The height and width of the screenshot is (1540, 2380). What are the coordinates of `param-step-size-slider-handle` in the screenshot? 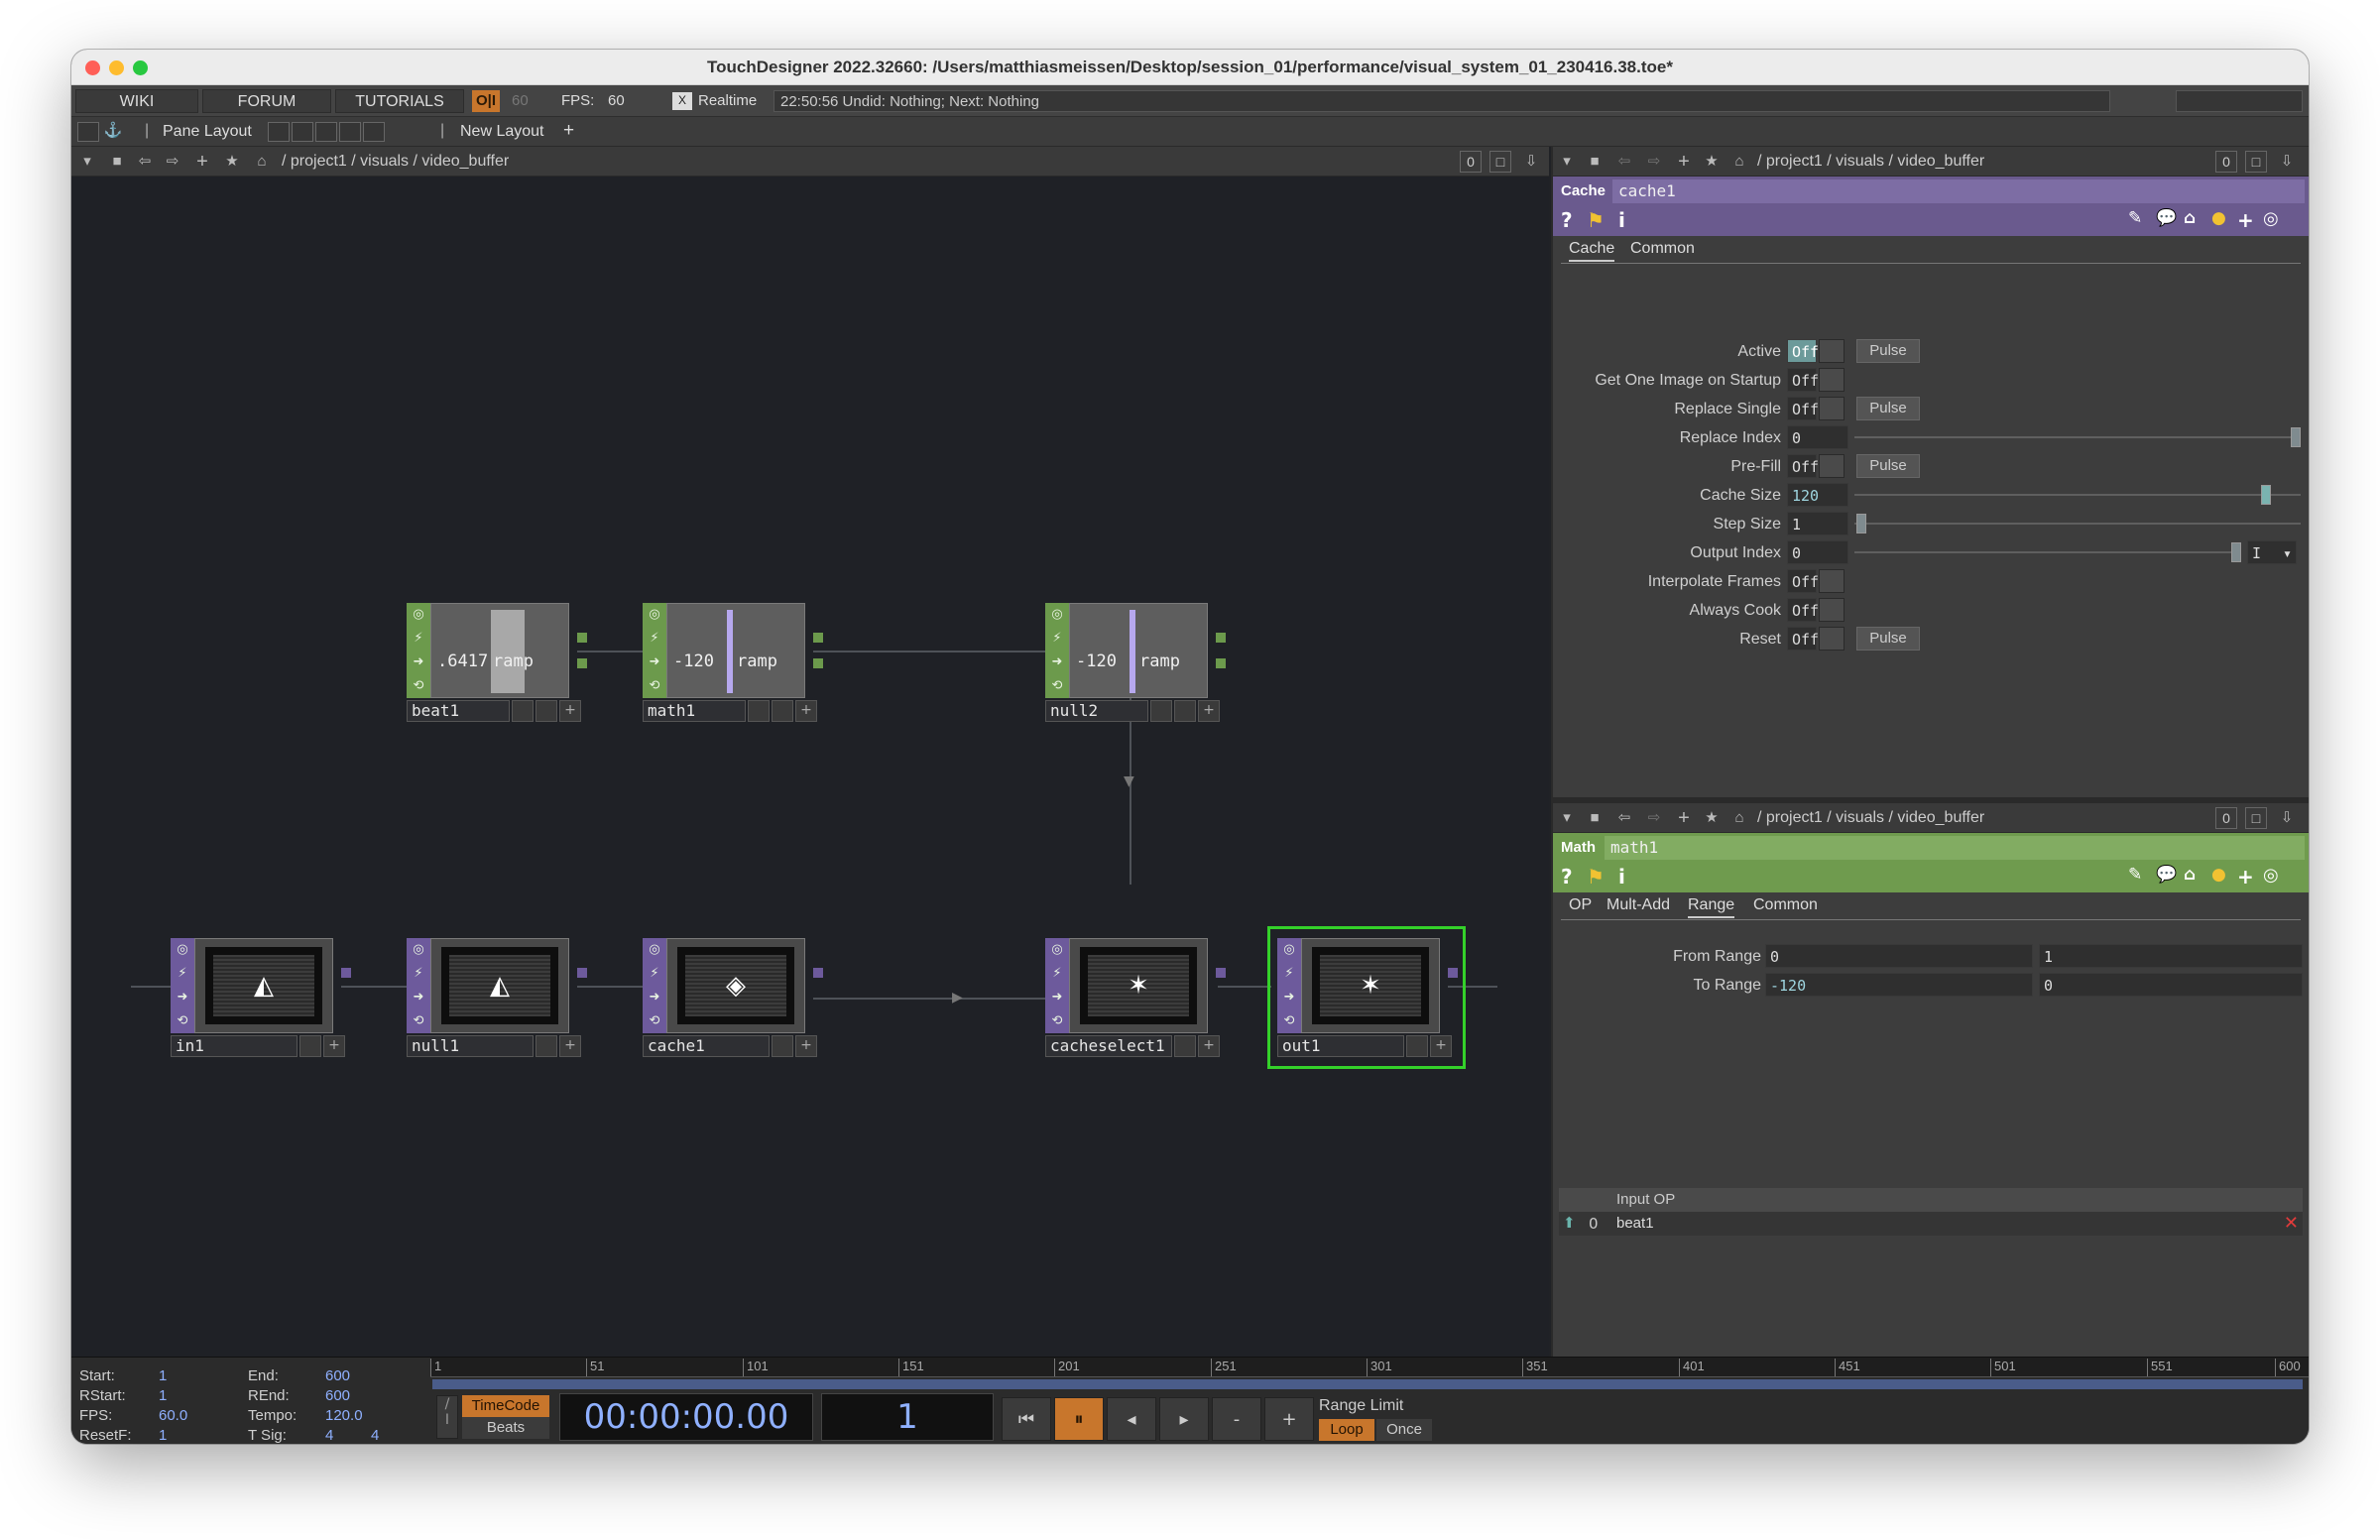 It's located at (1861, 523).